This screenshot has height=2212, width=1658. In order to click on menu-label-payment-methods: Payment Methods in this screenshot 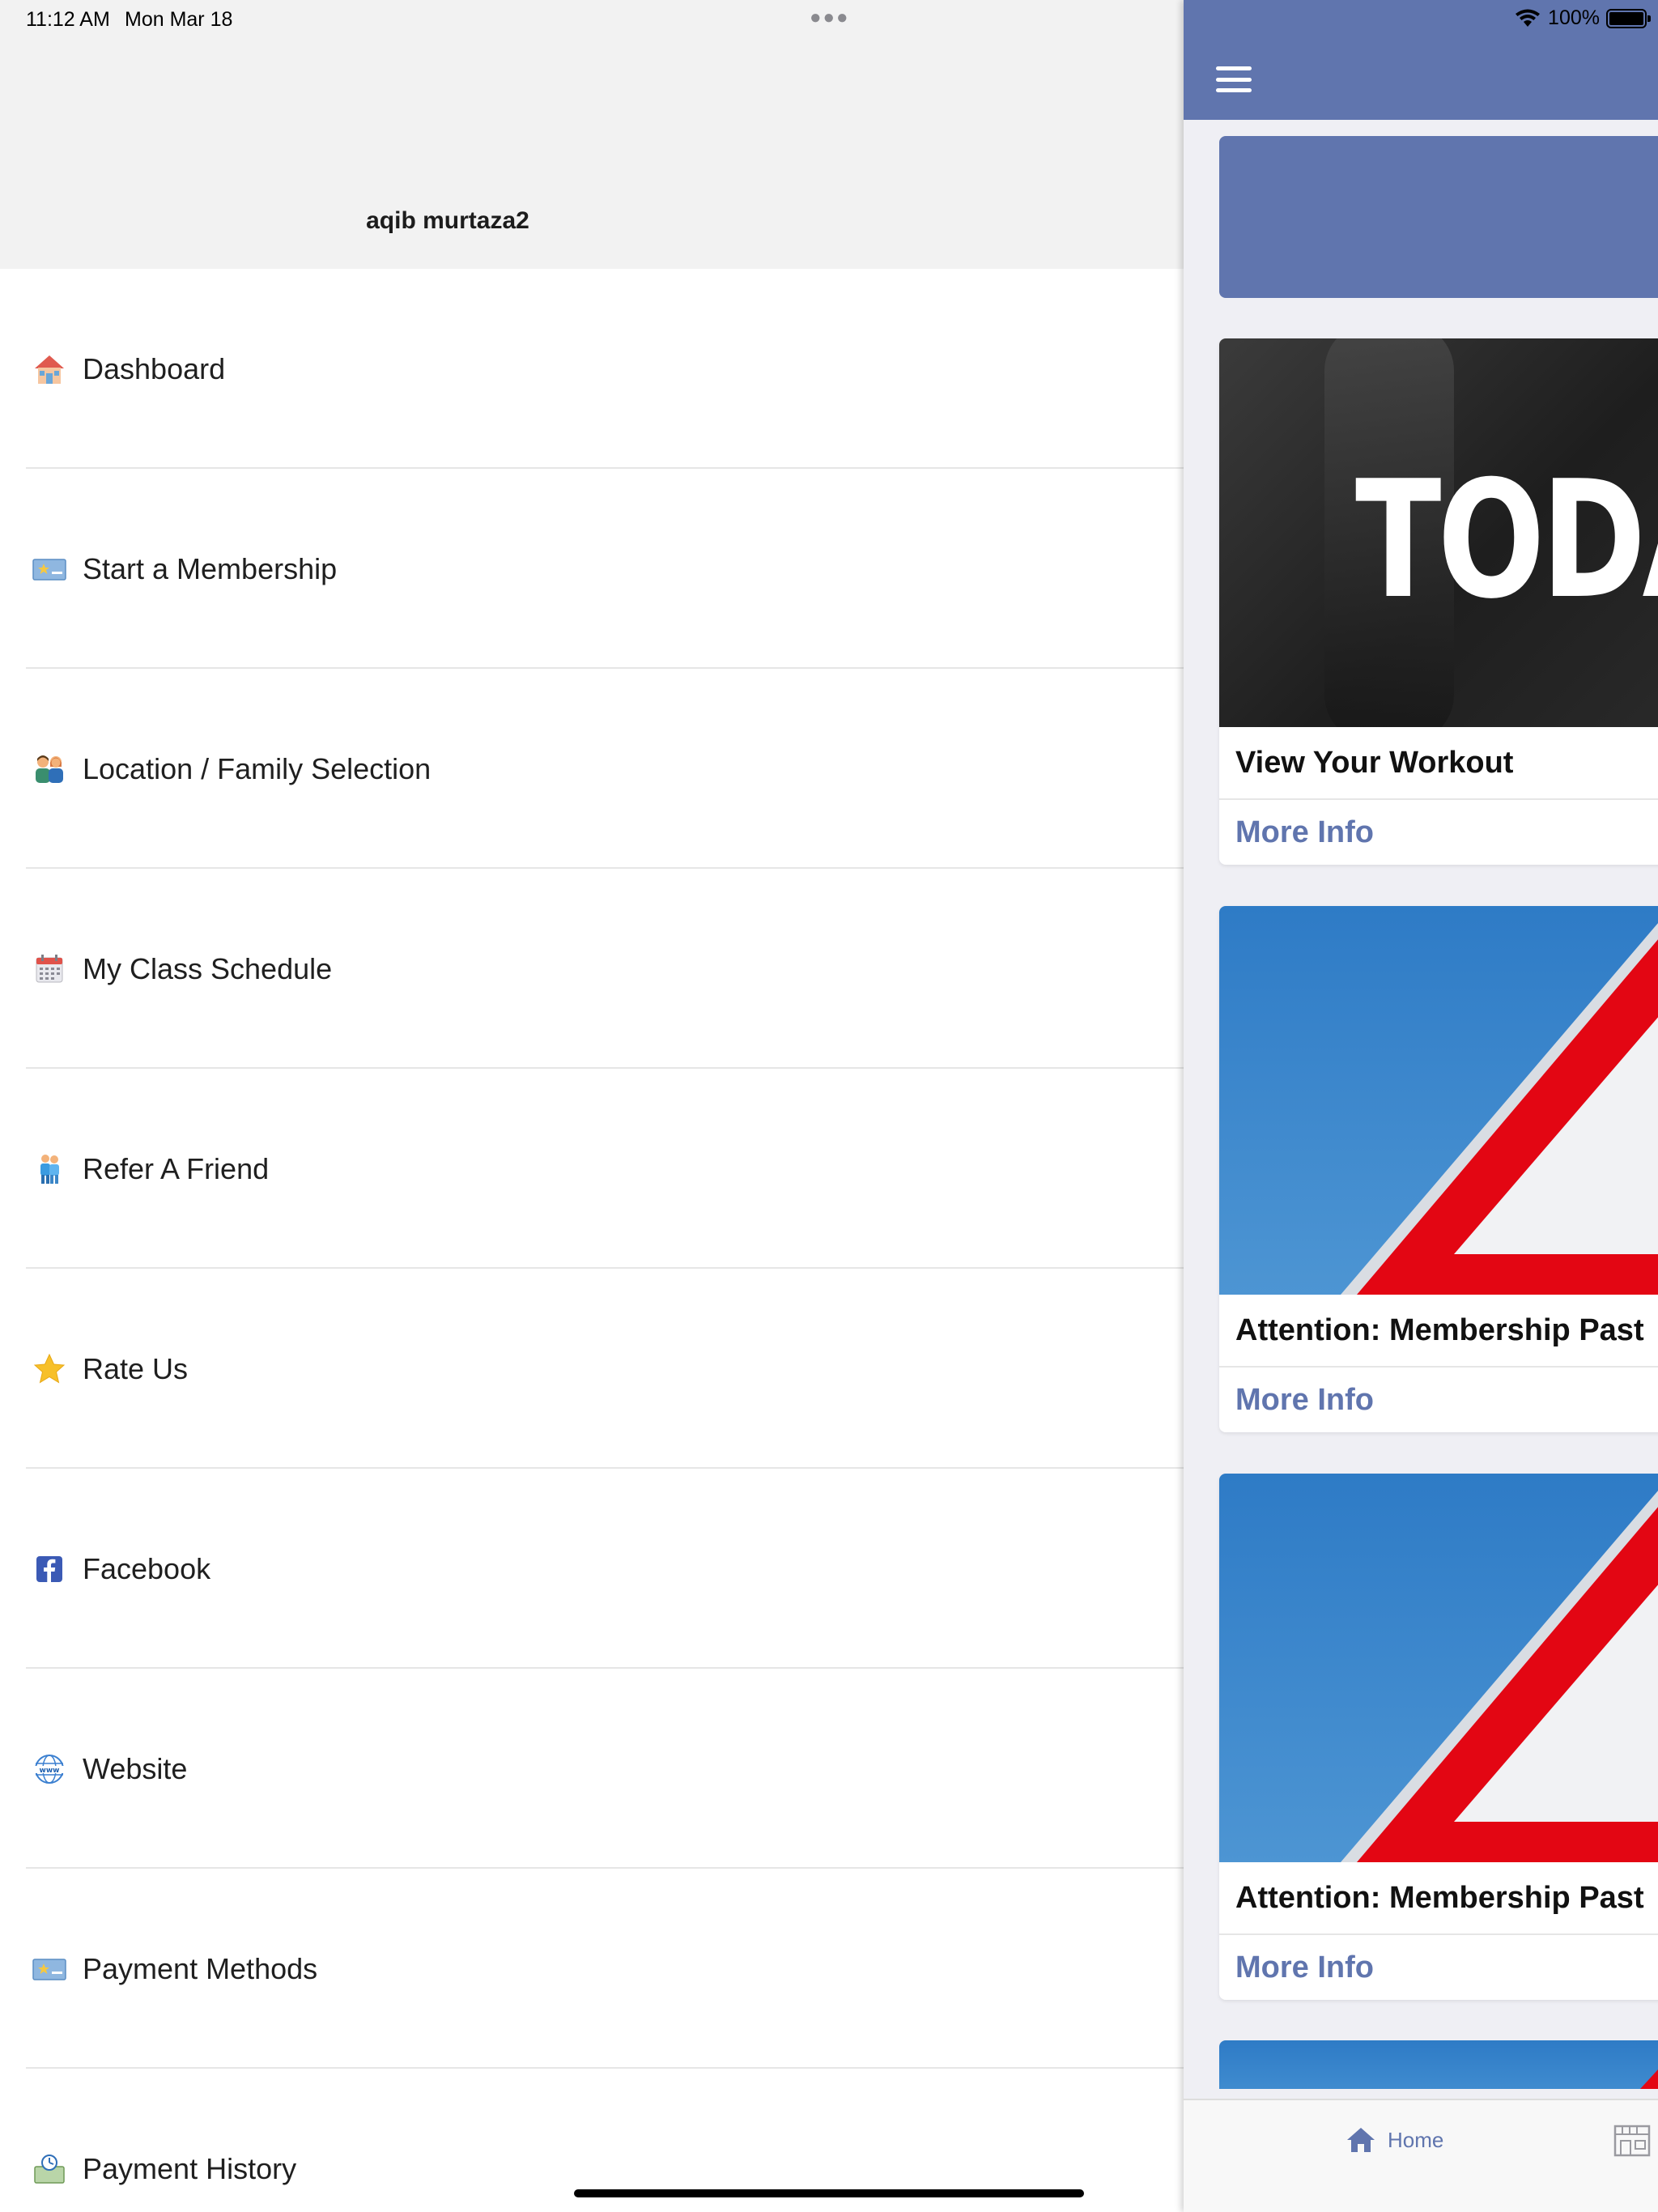, I will do `click(200, 1968)`.